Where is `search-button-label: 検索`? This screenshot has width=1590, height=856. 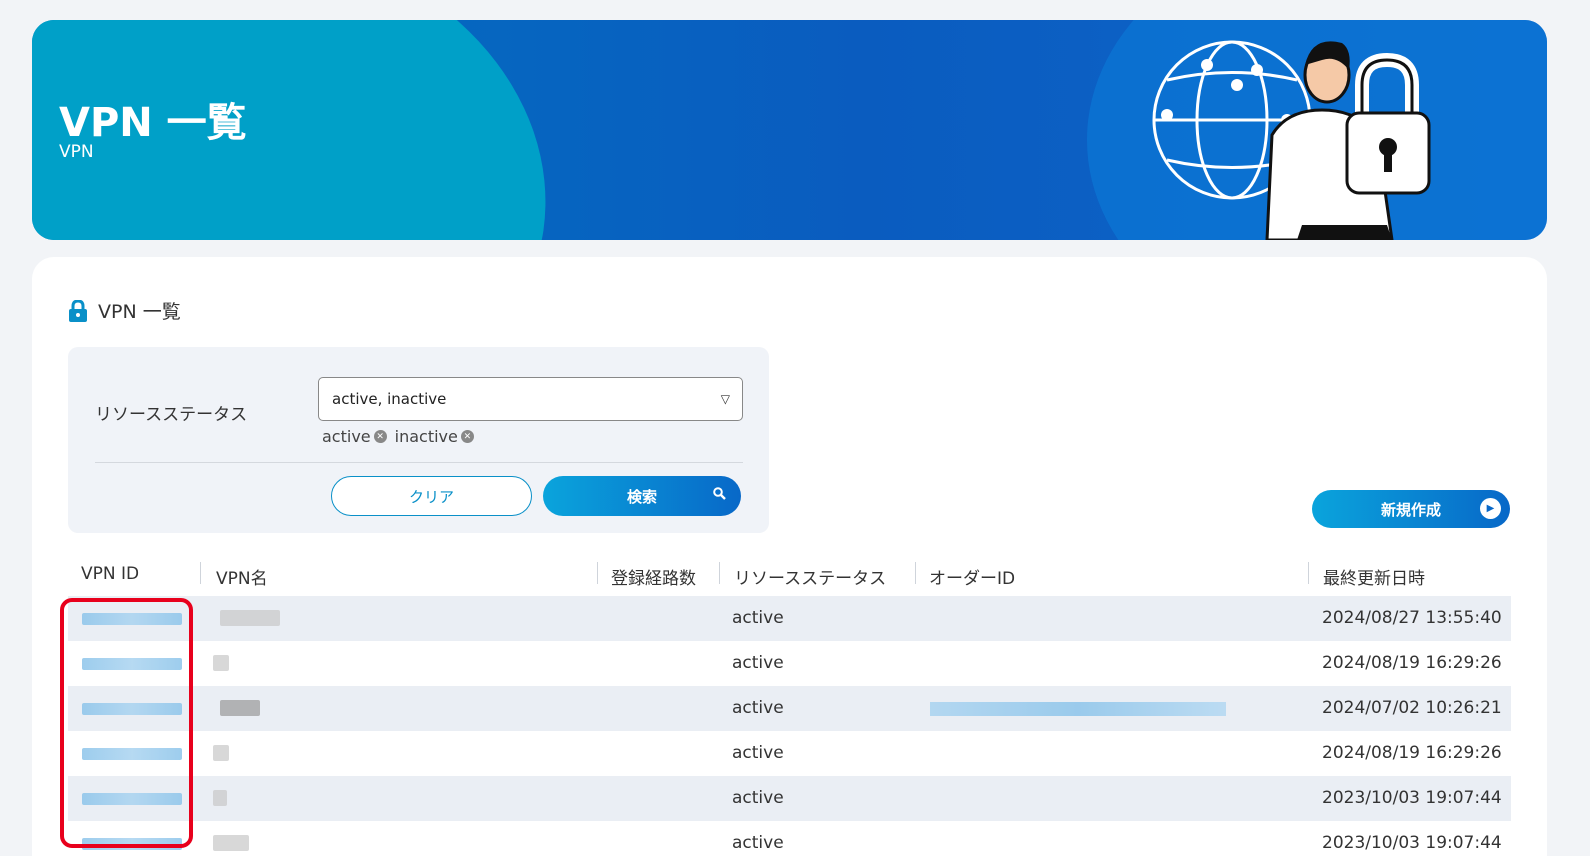
search-button-label: 検索 is located at coordinates (641, 496).